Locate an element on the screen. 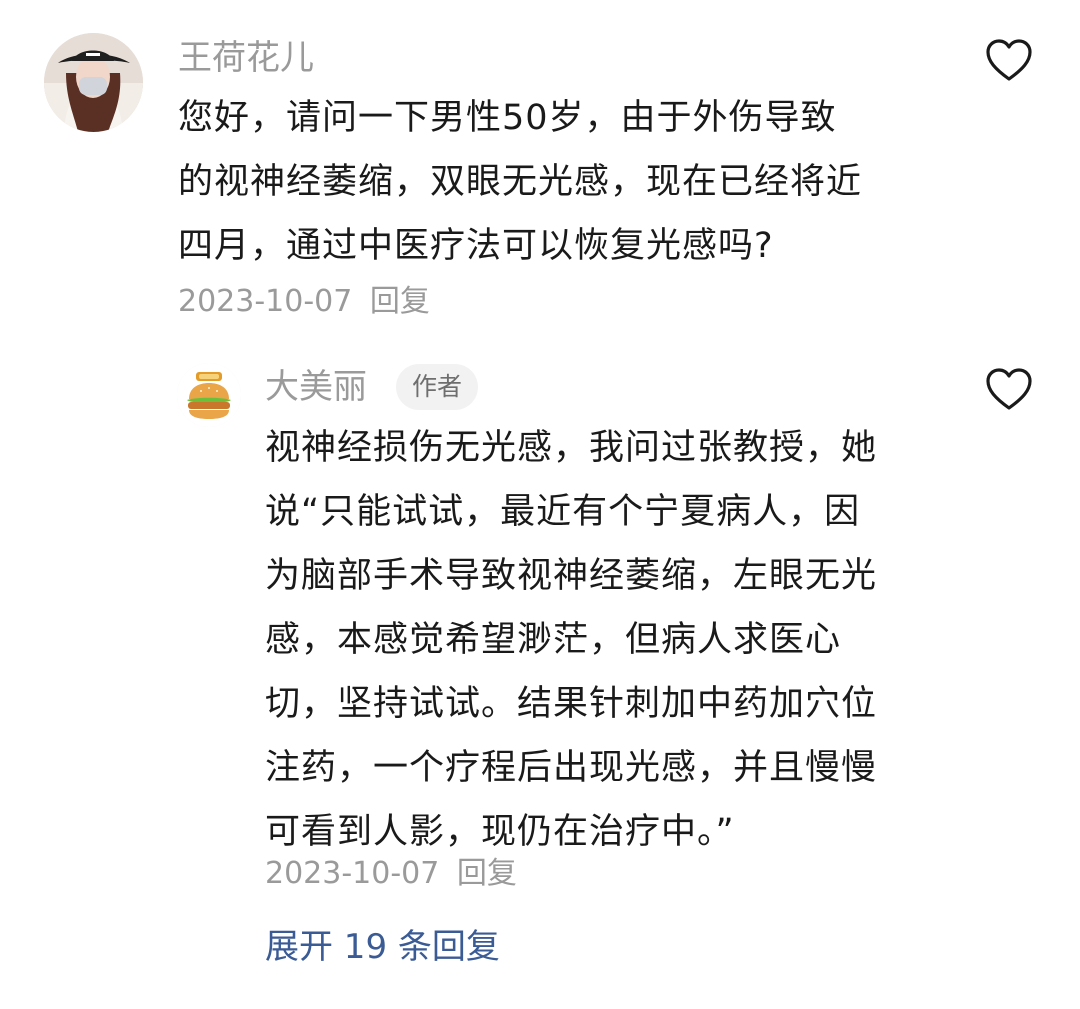 The height and width of the screenshot is (1009, 1080). reply-meta: 2023-10-07 回复 is located at coordinates (391, 874).